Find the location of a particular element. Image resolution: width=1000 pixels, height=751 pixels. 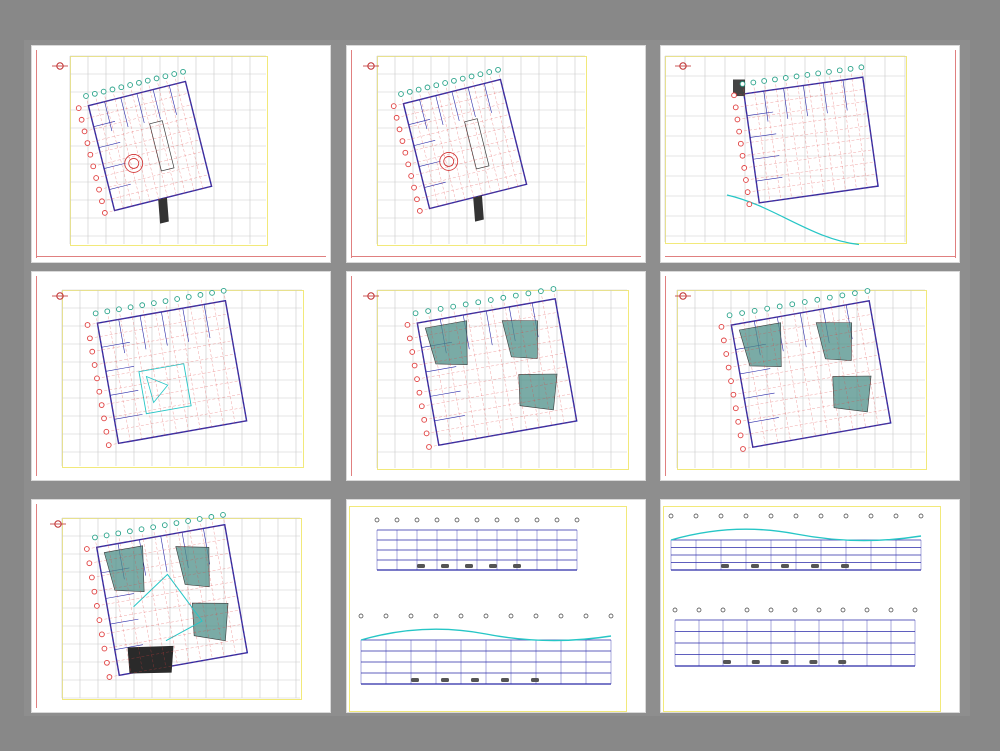

ramp-circle is located at coordinates (134, 163).